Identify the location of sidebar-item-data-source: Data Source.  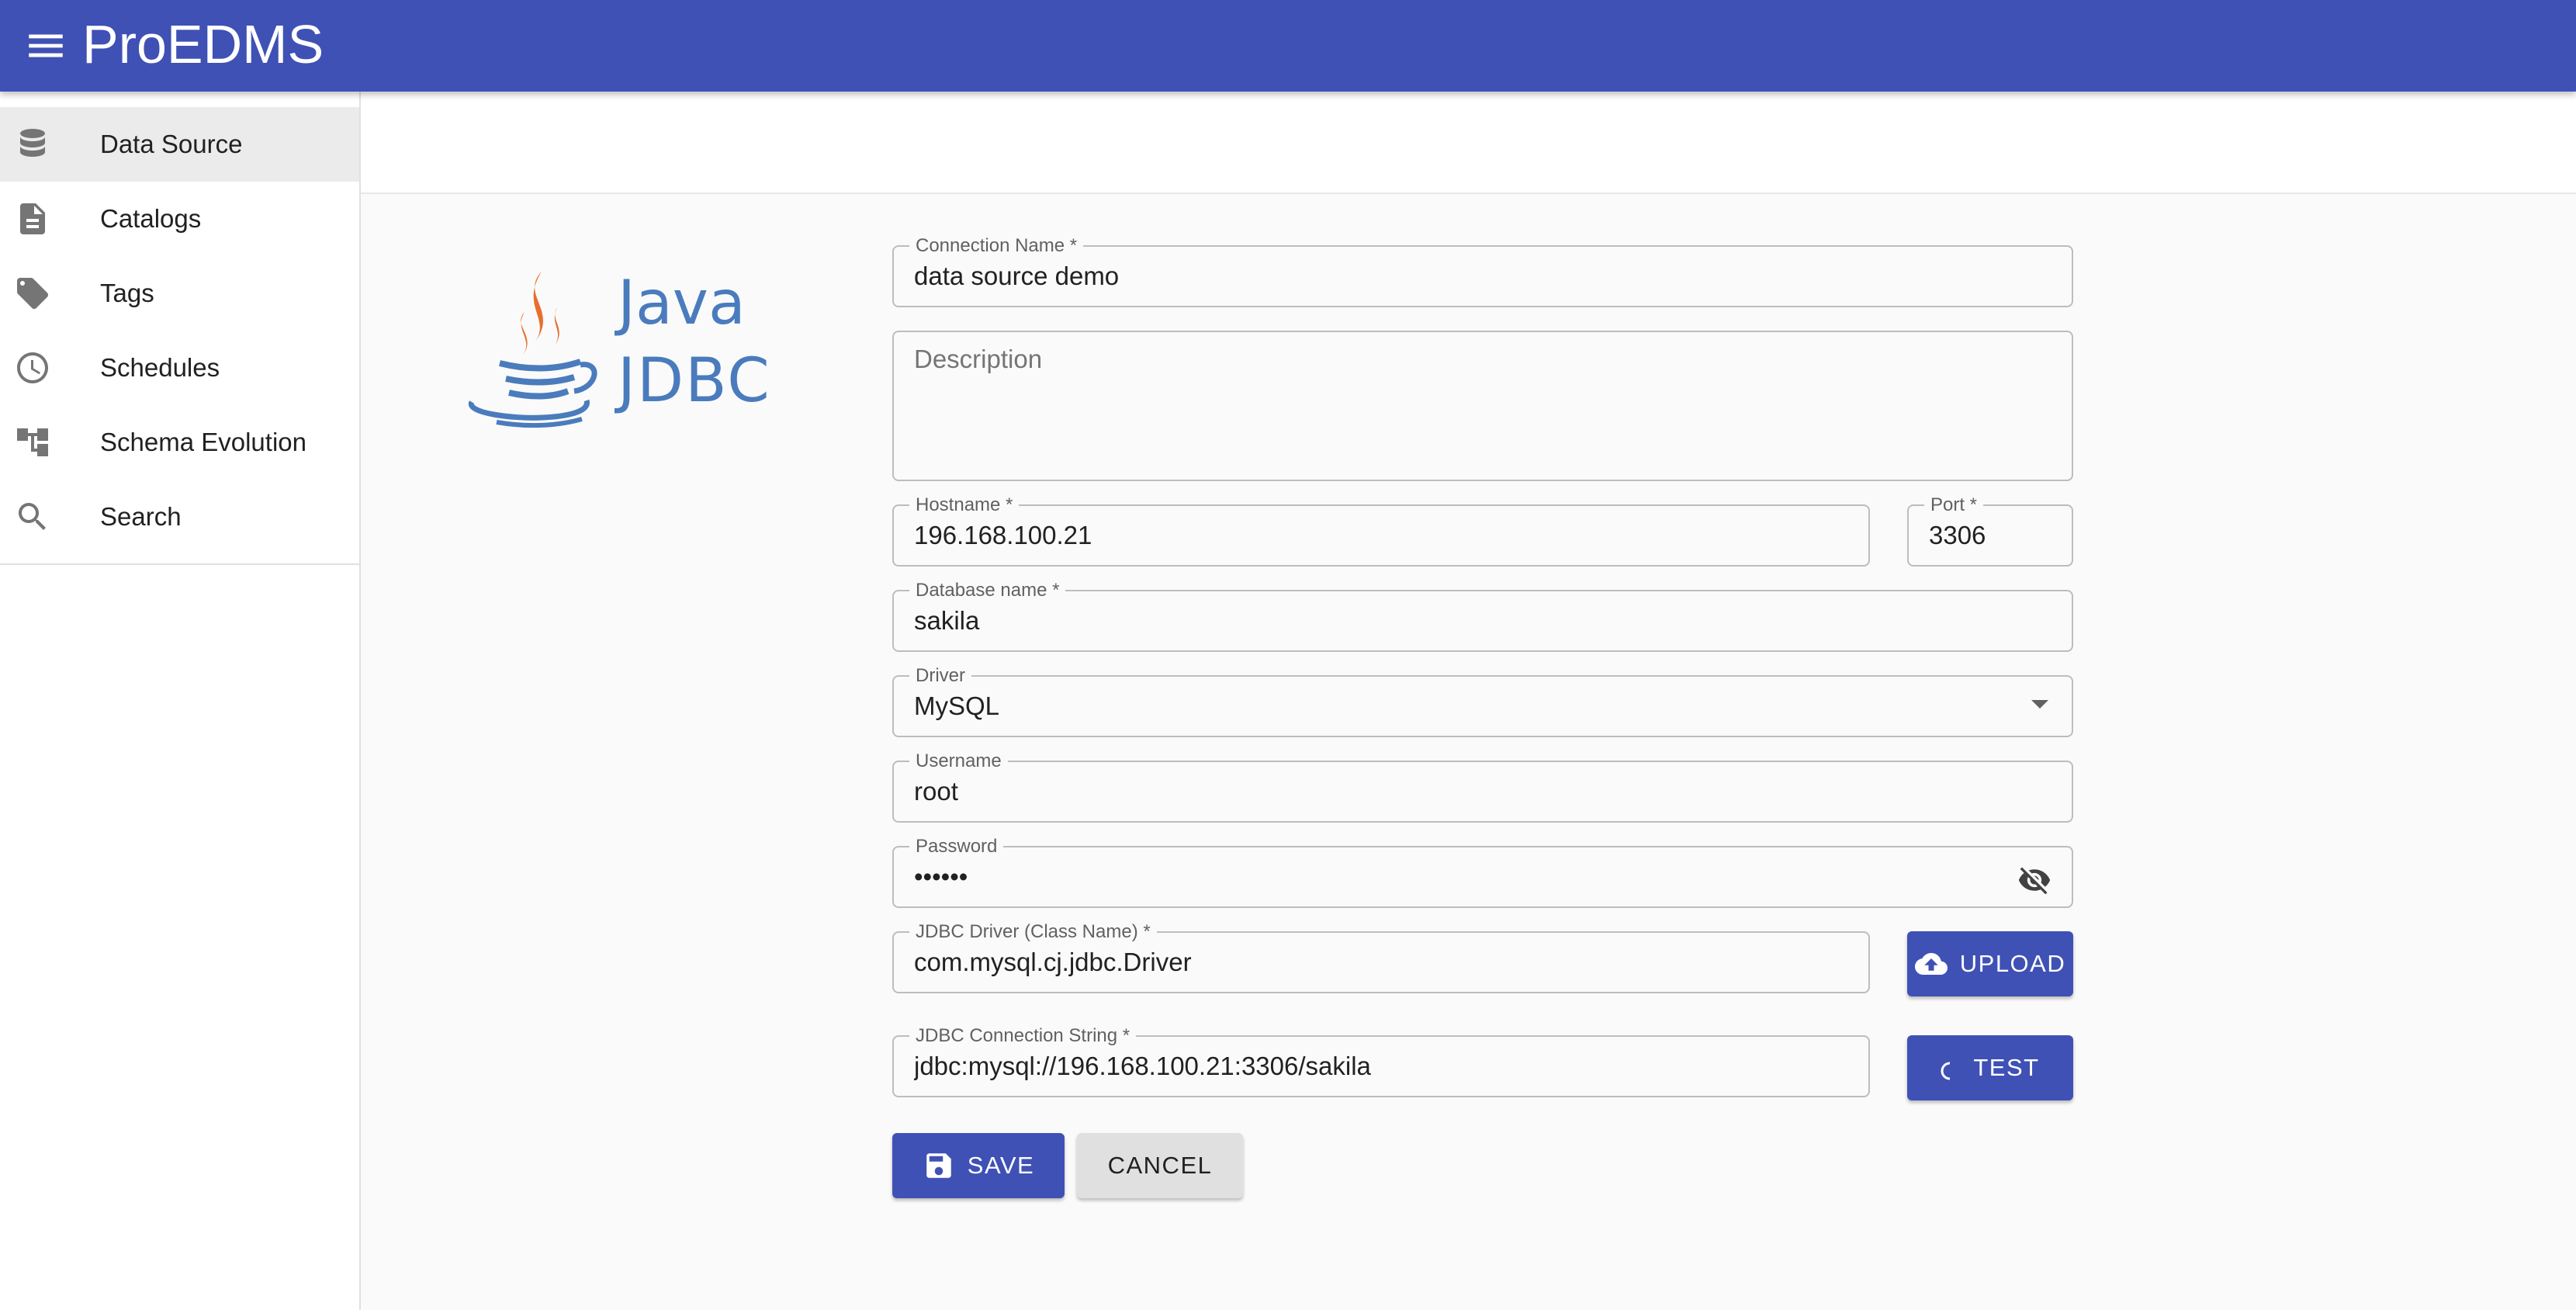
(179, 144).